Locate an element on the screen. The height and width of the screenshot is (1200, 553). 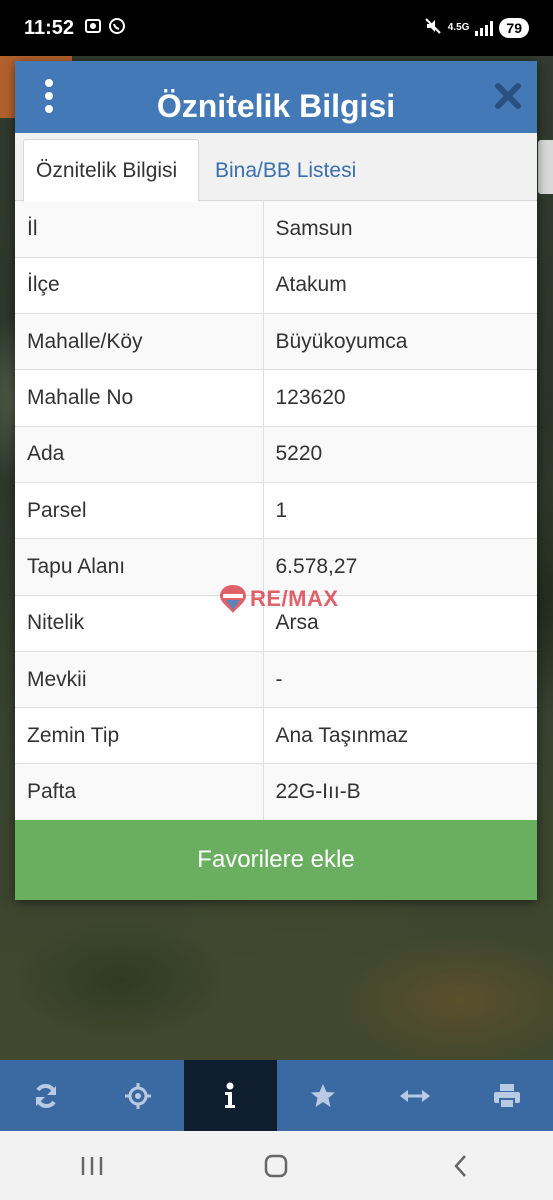
table-row: Mahalle/Köy Büyükoyumca is located at coordinates (276, 342).